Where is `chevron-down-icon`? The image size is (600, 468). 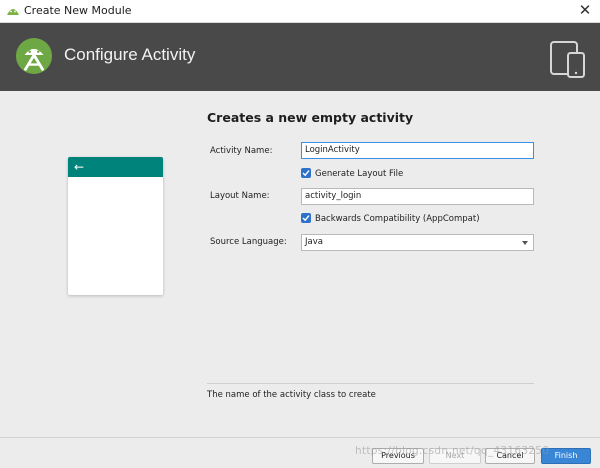 chevron-down-icon is located at coordinates (525, 243).